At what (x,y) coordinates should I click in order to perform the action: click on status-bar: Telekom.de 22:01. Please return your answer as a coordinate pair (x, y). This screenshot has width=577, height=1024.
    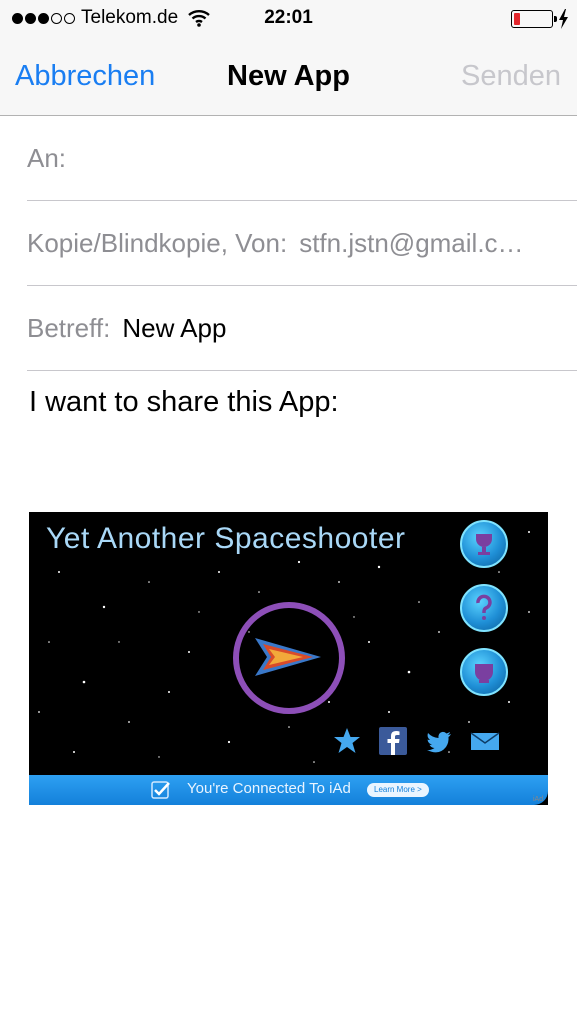
    Looking at the image, I should click on (288, 19).